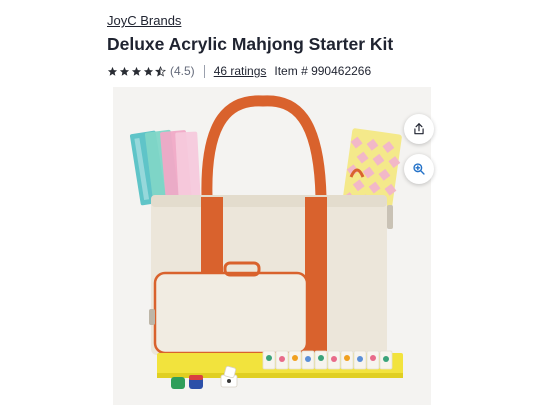  I want to click on bag-handles, so click(264, 149).